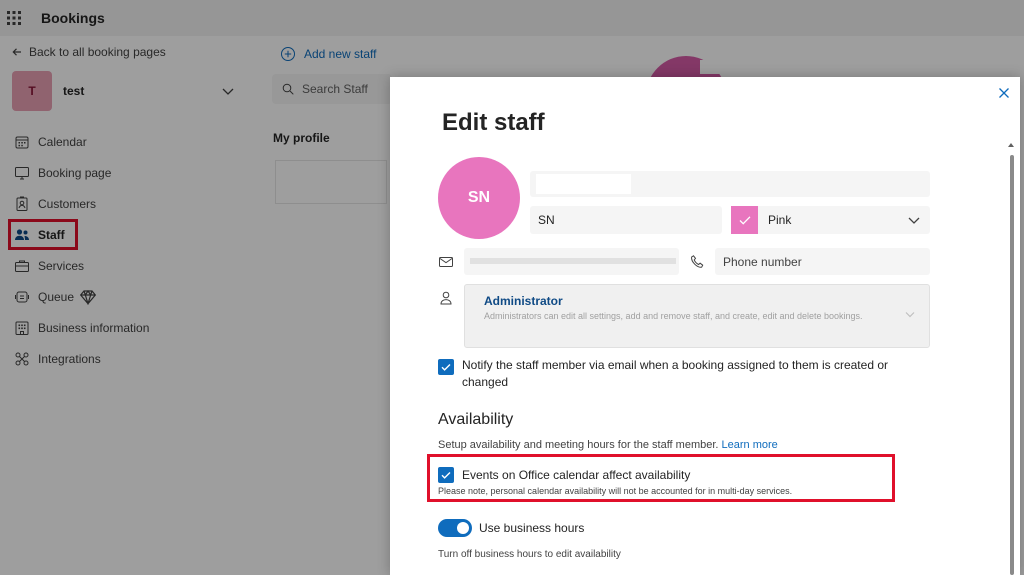 This screenshot has height=575, width=1024. Describe the element at coordinates (830, 220) in the screenshot. I see `color-dropdown: Pink` at that location.